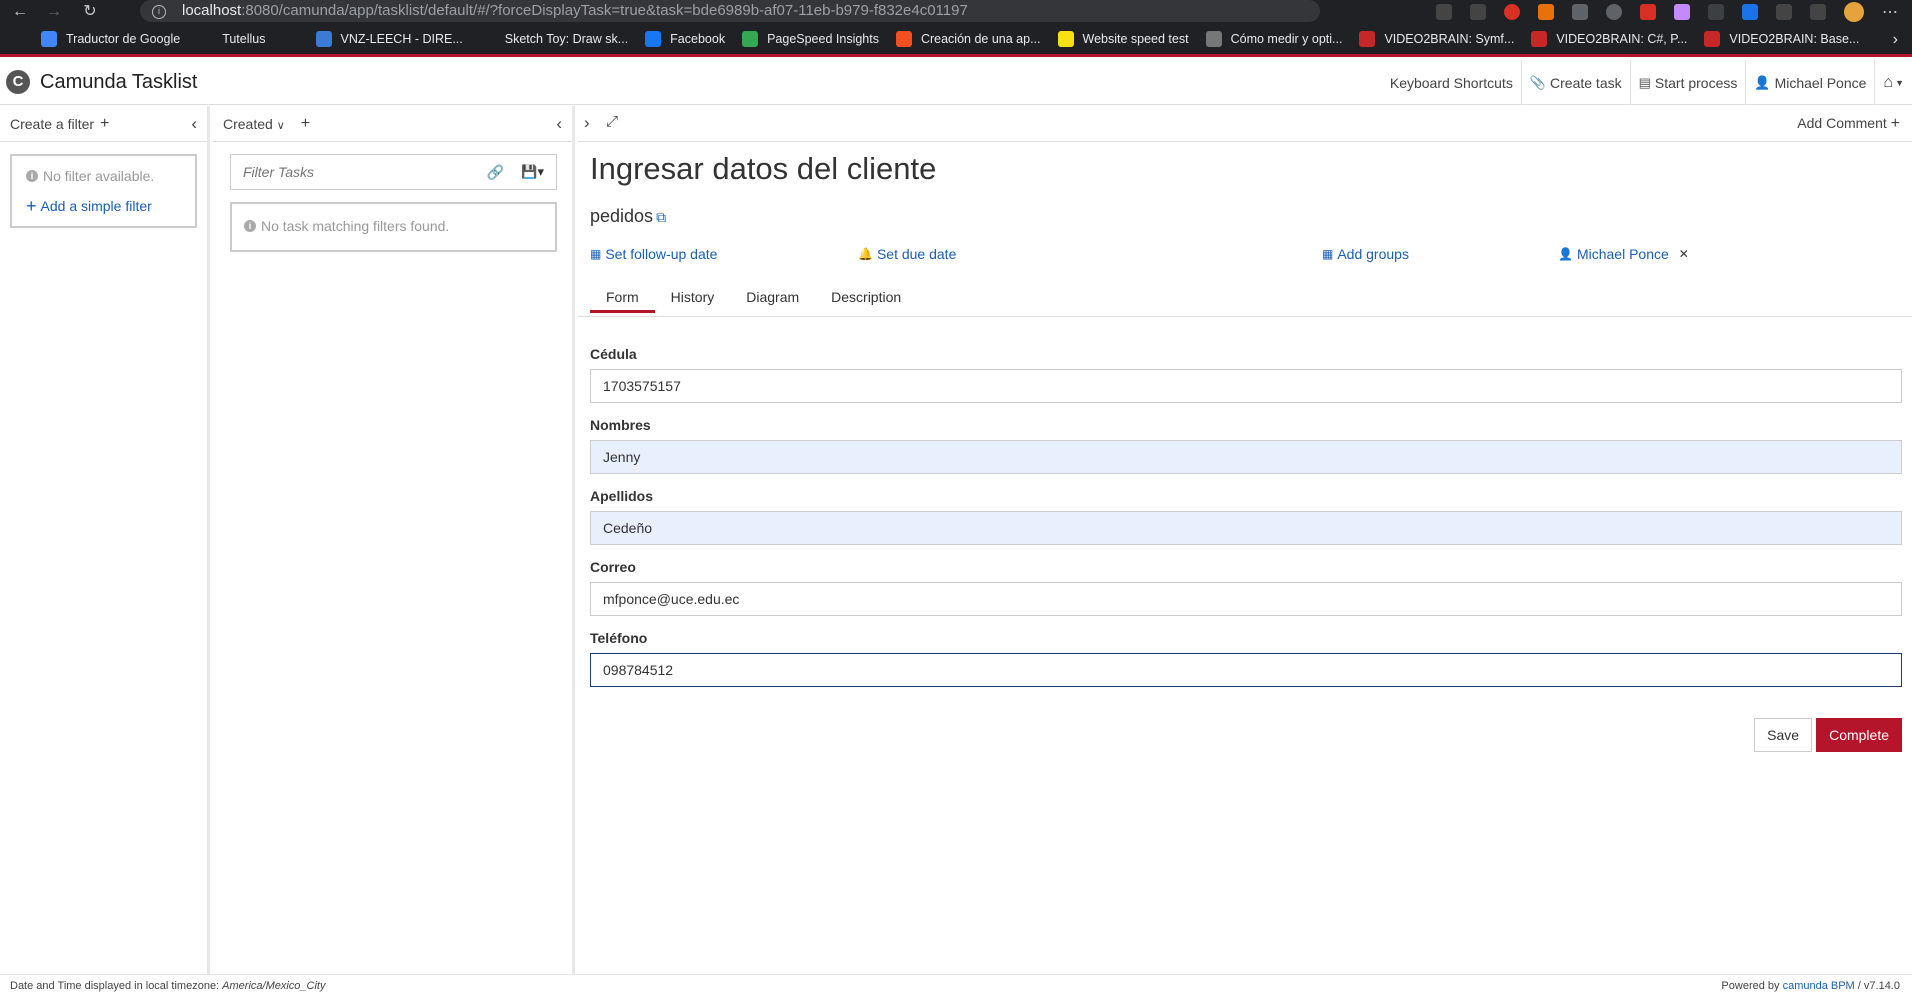 Image resolution: width=1912 pixels, height=997 pixels. I want to click on home-menu: ⌂ ▼, so click(1893, 82).